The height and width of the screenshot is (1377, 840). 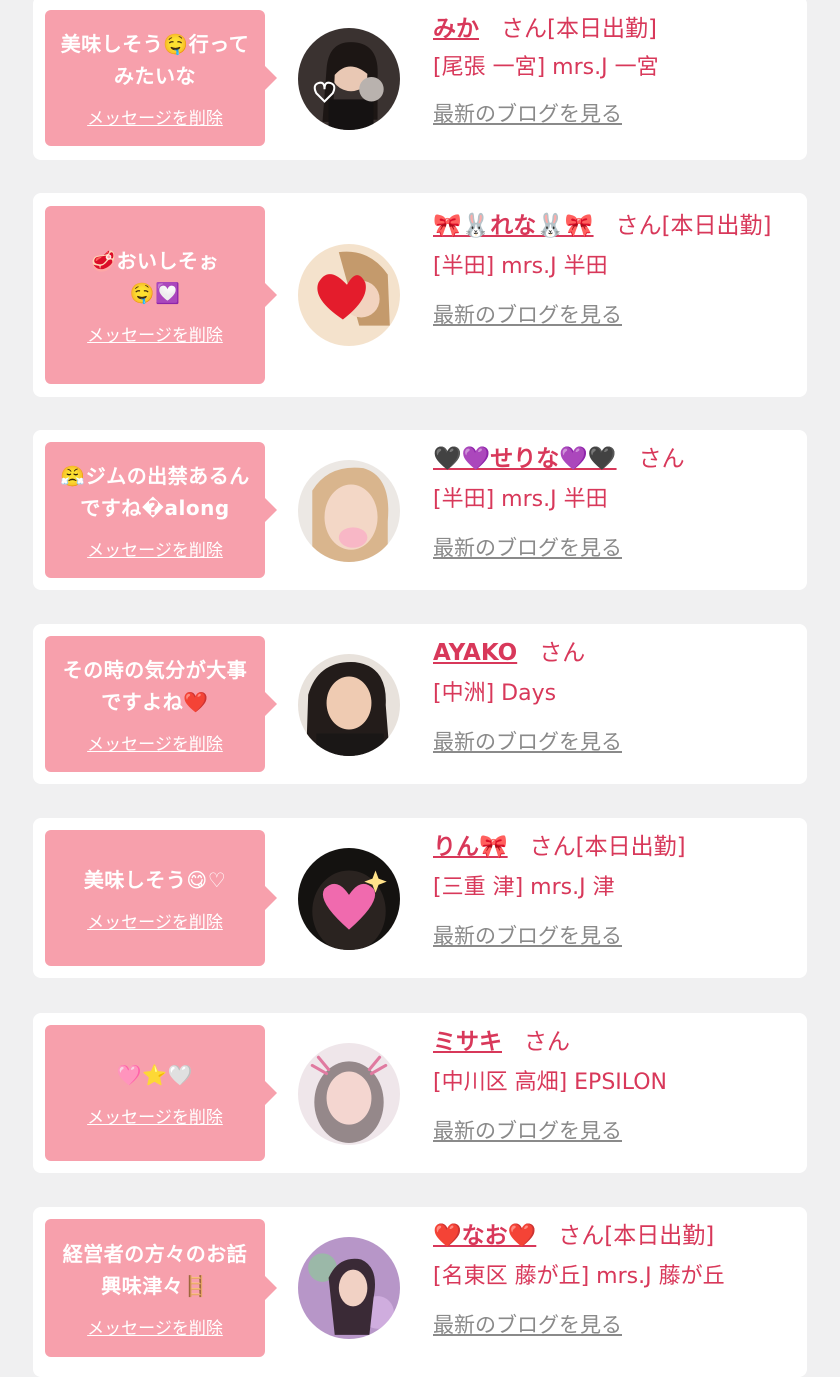 I want to click on cast-info: りん🎀 さん[本日出勤] [三重 津] mrs.J 津 最新のブログを見る, so click(x=608, y=890).